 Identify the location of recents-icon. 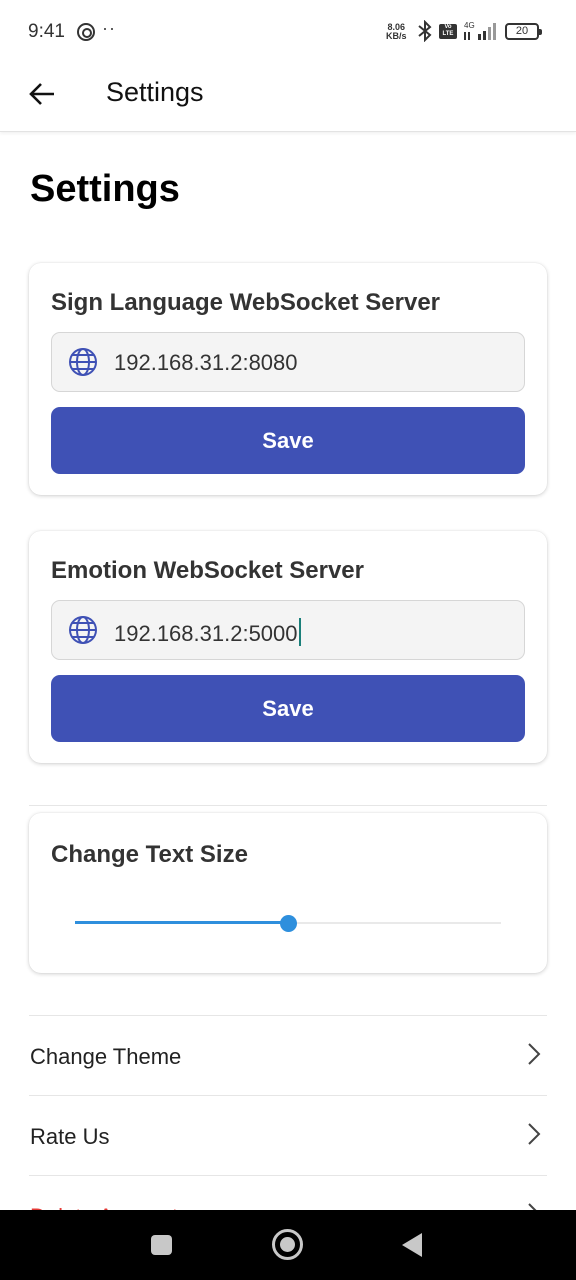
(161, 1245).